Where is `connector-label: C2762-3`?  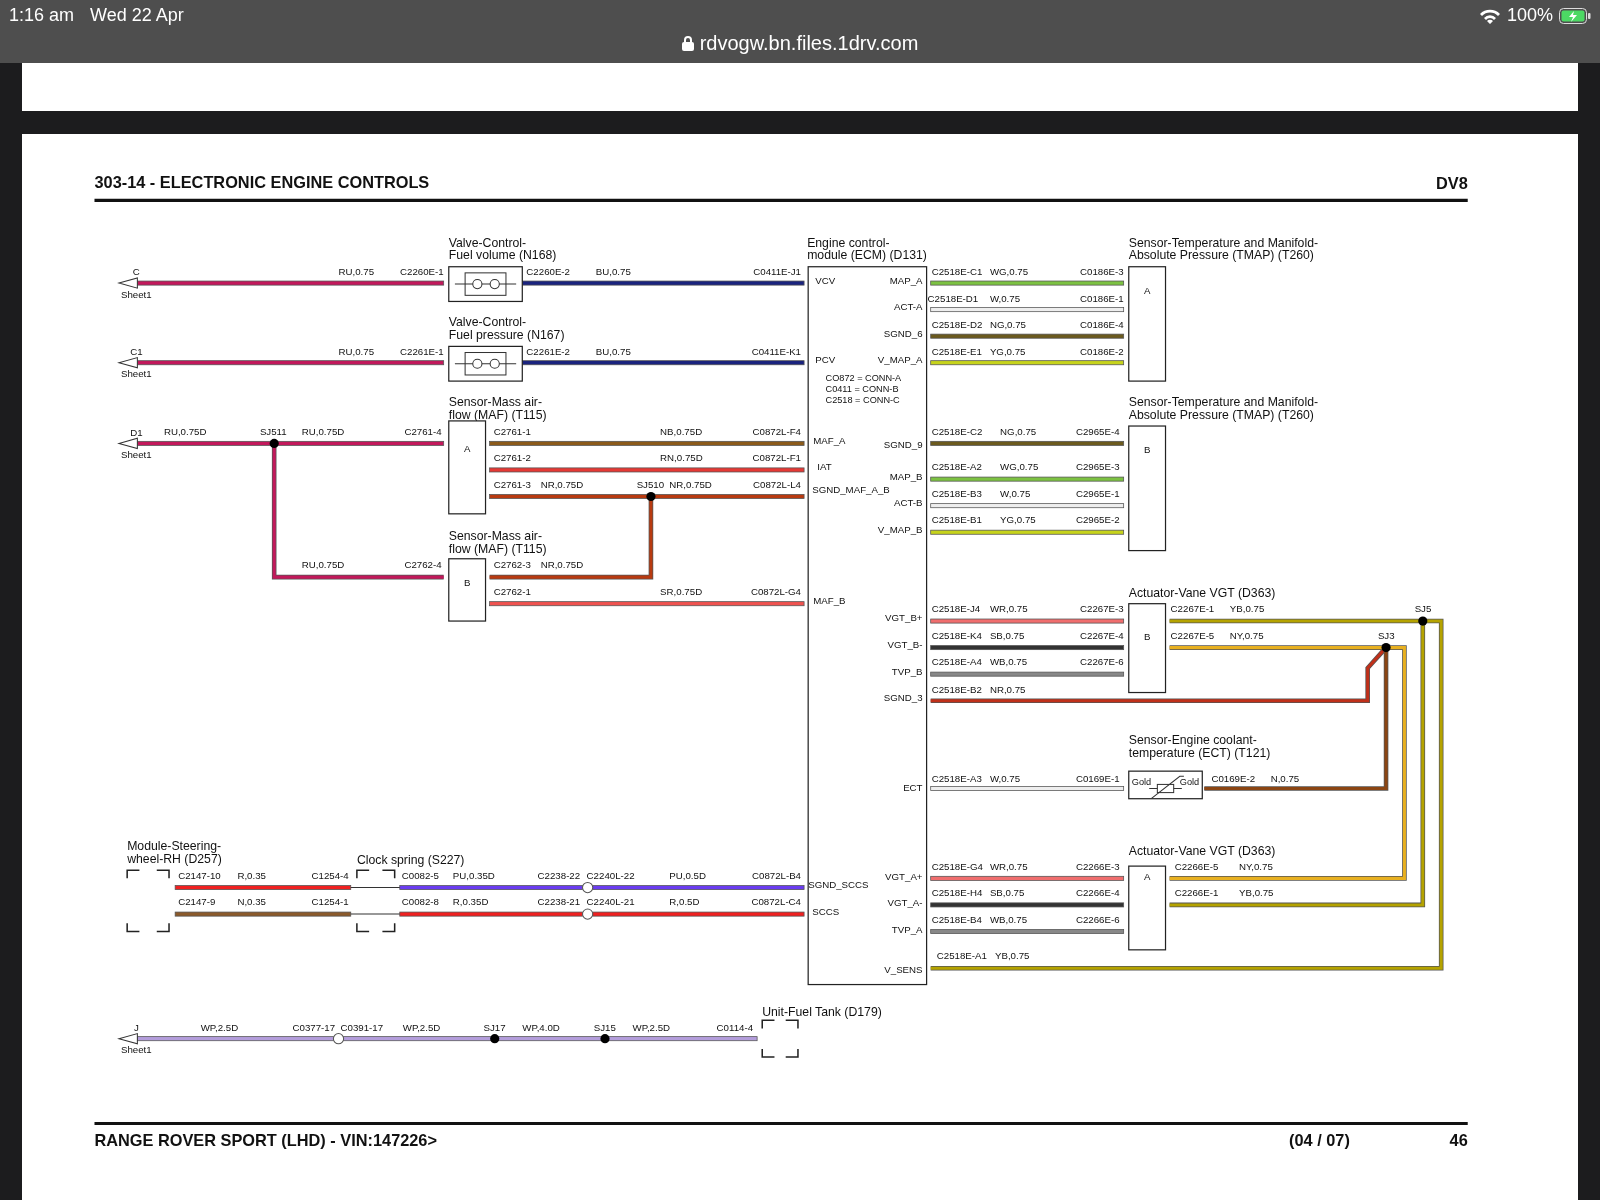
connector-label: C2762-3 is located at coordinates (512, 565).